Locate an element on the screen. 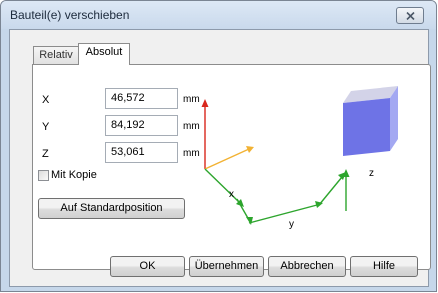  tab-relativ: Relativ is located at coordinates (56, 55).